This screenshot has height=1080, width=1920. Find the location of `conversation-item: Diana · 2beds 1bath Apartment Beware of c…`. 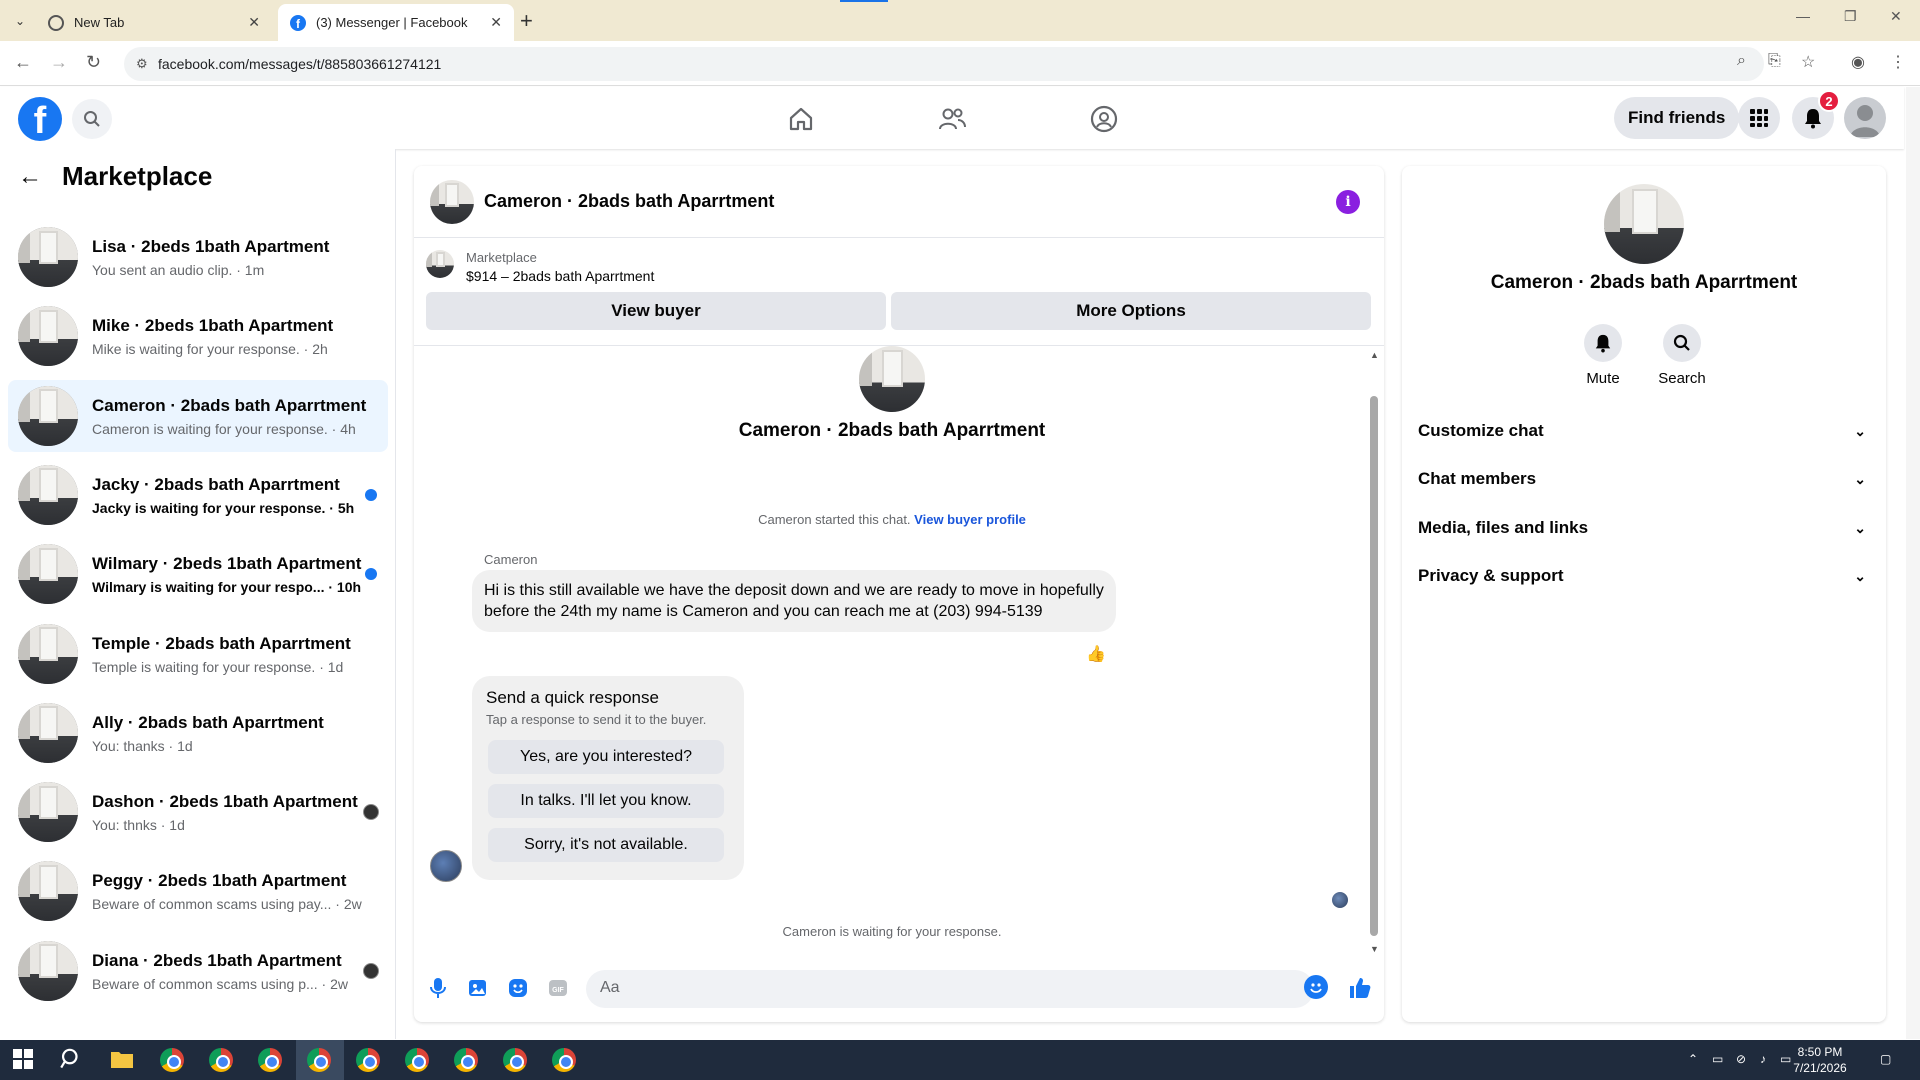

conversation-item: Diana · 2beds 1bath Apartment Beware of c… is located at coordinates (198, 971).